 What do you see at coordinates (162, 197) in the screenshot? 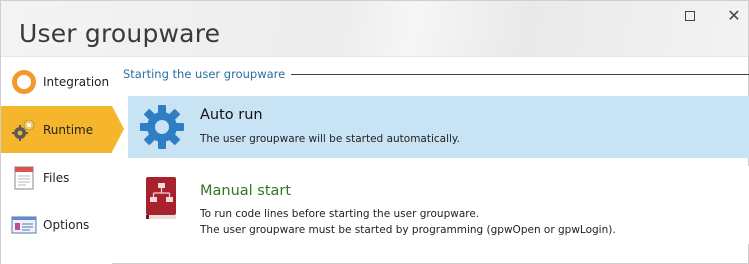
I see `manual-book-icon` at bounding box center [162, 197].